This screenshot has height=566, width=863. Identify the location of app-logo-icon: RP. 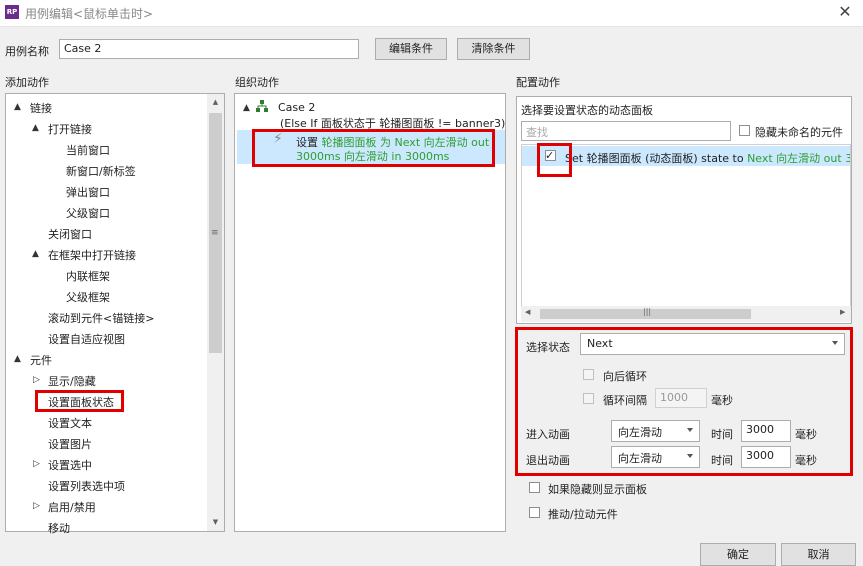
(12, 12).